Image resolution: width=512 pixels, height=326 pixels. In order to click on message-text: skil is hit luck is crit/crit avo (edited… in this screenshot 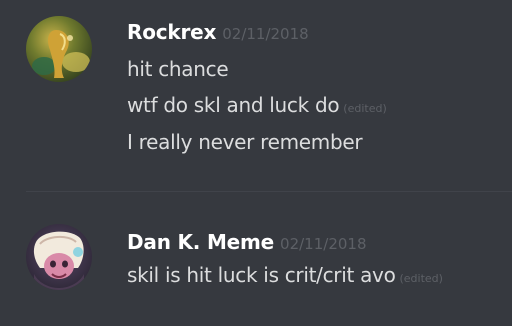, I will do `click(285, 275)`.